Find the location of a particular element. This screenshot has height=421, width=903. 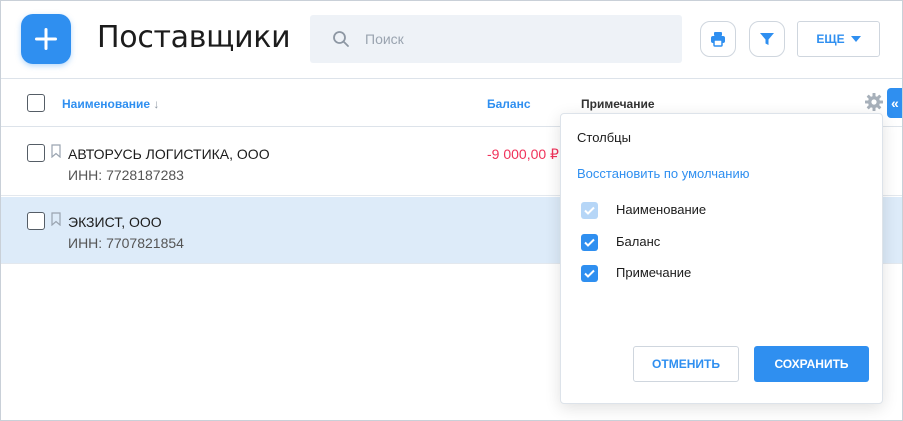

plus-icon is located at coordinates (46, 39).